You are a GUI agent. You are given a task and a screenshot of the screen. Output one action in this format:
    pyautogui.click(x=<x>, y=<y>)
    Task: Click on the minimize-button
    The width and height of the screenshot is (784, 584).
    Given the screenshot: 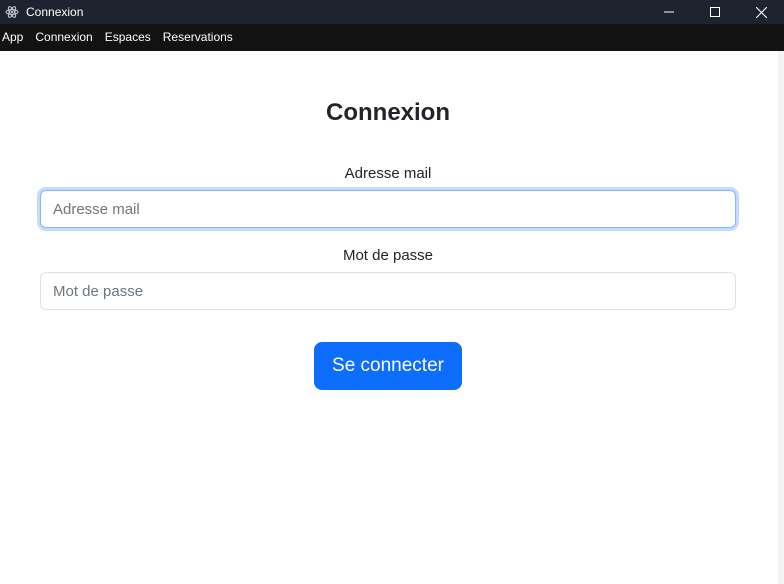 What is the action you would take?
    pyautogui.click(x=669, y=12)
    